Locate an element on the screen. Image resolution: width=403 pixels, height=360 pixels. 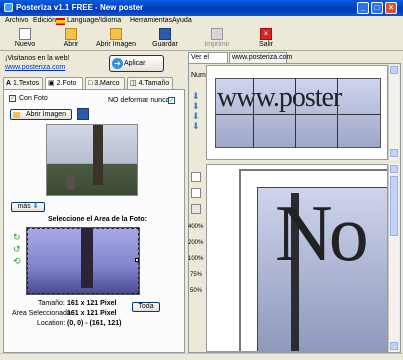
apply-label: Aplicar is located at coordinates (135, 63).